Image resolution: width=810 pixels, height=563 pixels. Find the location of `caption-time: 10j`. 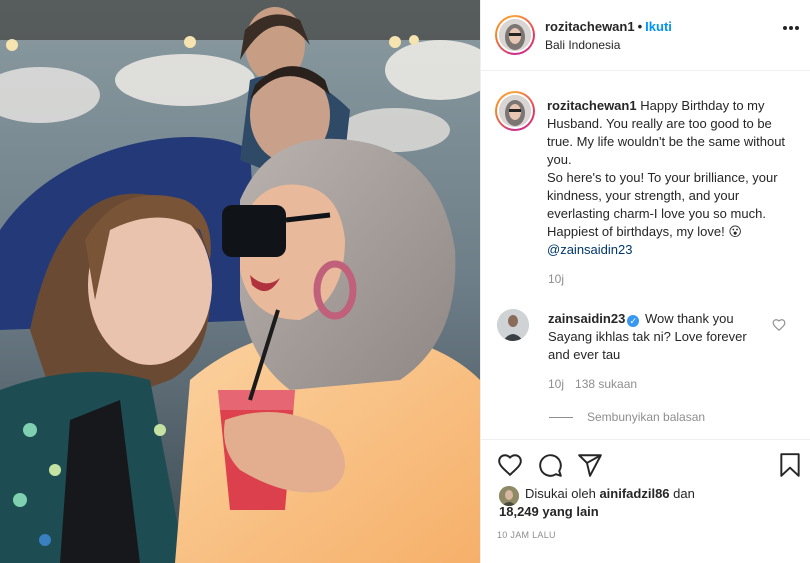

caption-time: 10j is located at coordinates (556, 279).